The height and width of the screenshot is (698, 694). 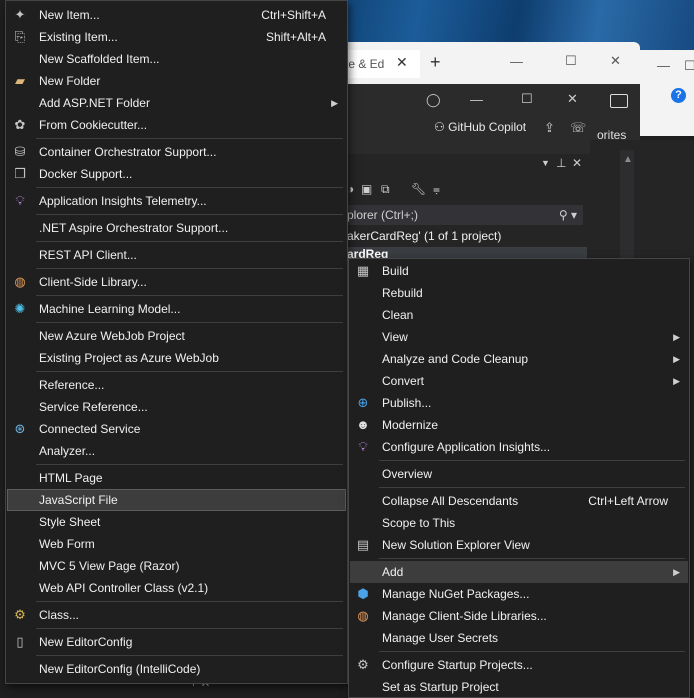 What do you see at coordinates (176, 500) in the screenshot?
I see `menu-item-javascript-file: JavaScript File` at bounding box center [176, 500].